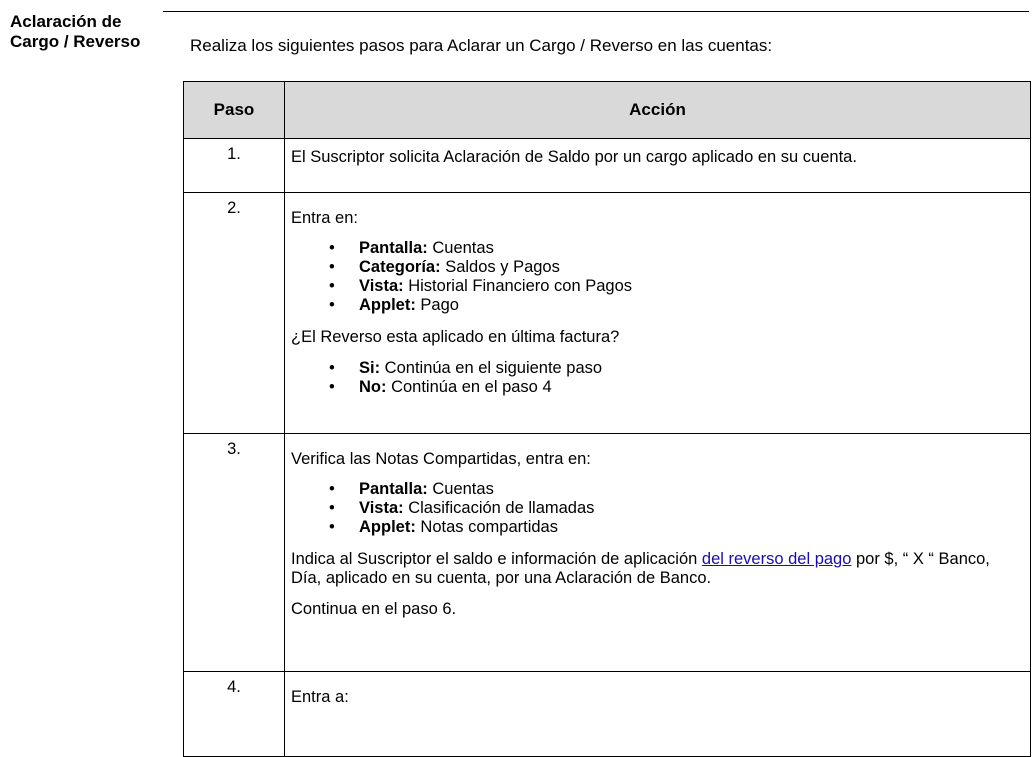  What do you see at coordinates (500, 267) in the screenshot?
I see `bullet-value: Saldos y Pagos` at bounding box center [500, 267].